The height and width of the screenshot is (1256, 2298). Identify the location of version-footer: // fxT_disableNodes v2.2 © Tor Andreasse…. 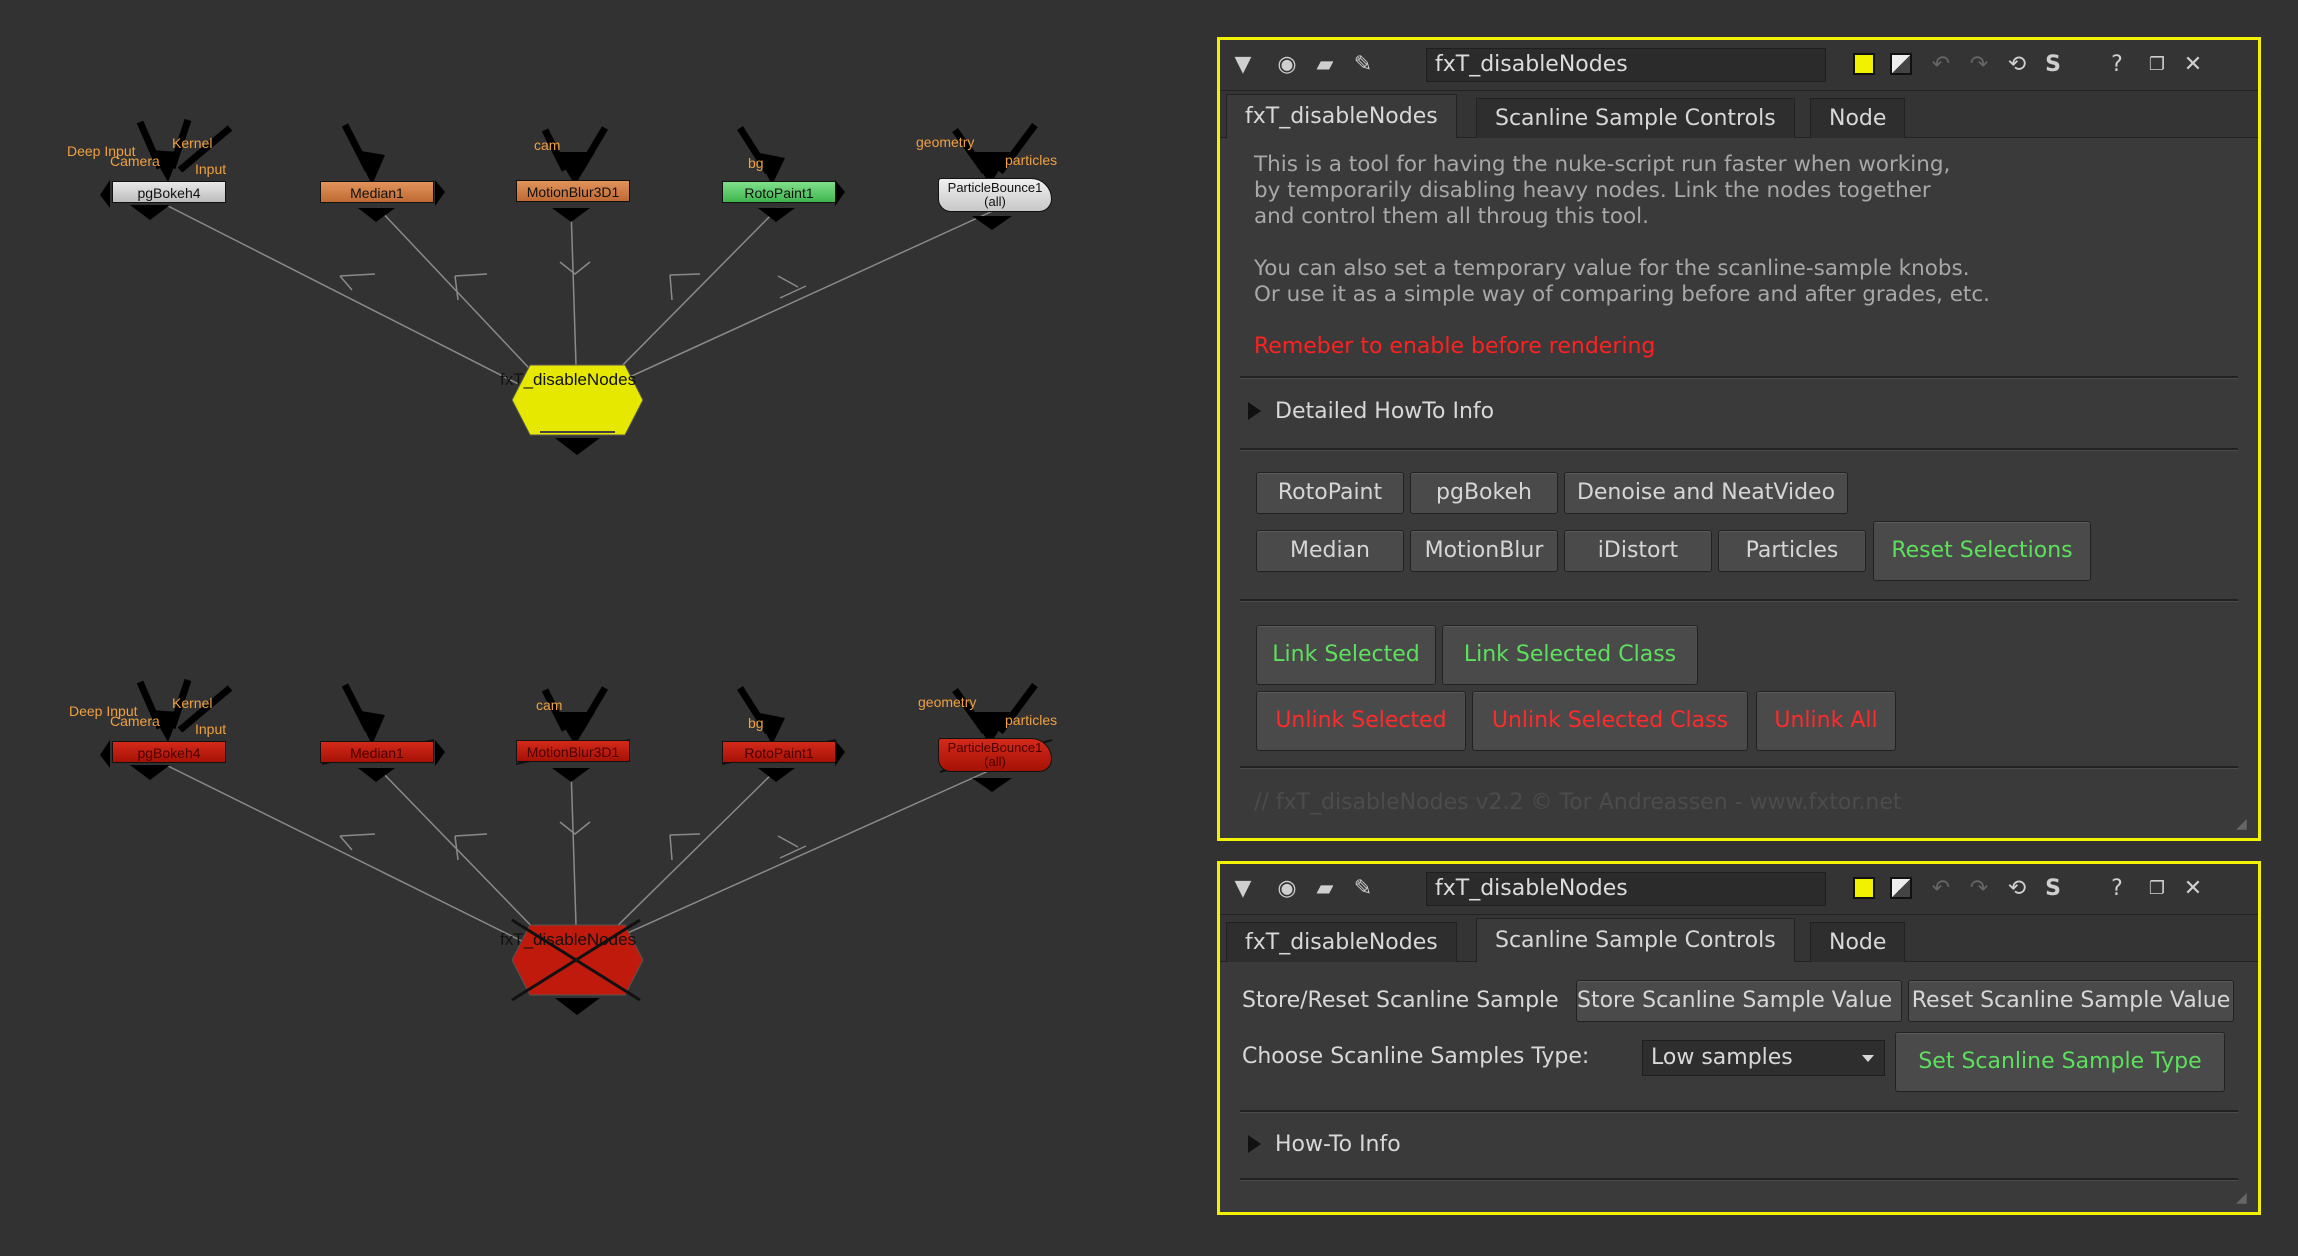
(1578, 802).